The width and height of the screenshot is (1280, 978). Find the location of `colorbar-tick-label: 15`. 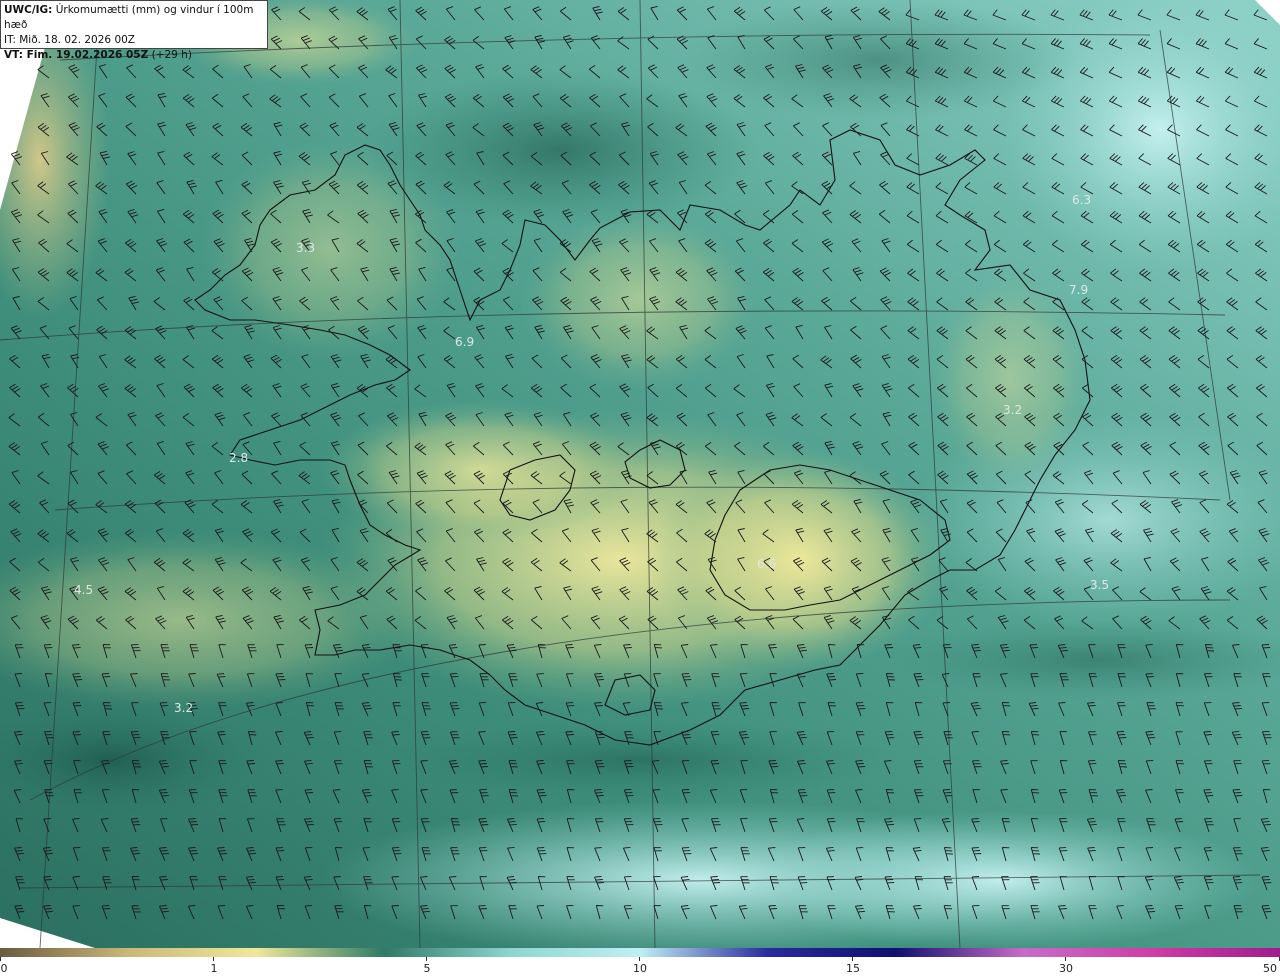

colorbar-tick-label: 15 is located at coordinates (853, 968).